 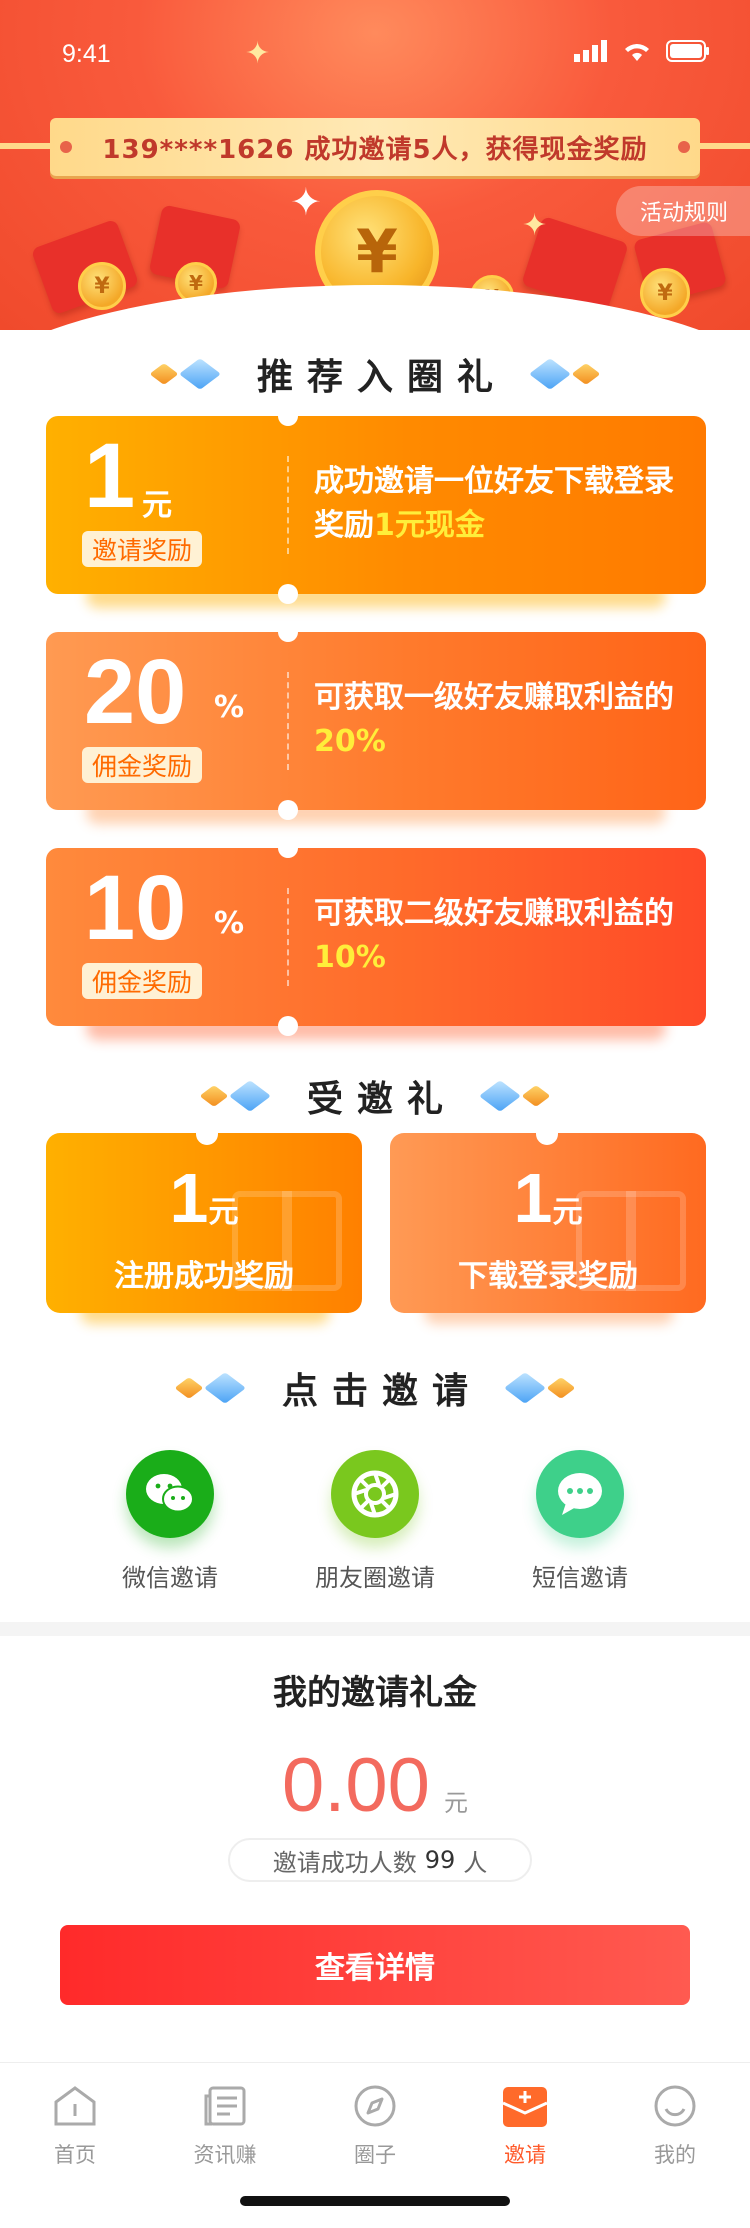 What do you see at coordinates (675, 2155) in the screenshot?
I see `tab-label: 我的` at bounding box center [675, 2155].